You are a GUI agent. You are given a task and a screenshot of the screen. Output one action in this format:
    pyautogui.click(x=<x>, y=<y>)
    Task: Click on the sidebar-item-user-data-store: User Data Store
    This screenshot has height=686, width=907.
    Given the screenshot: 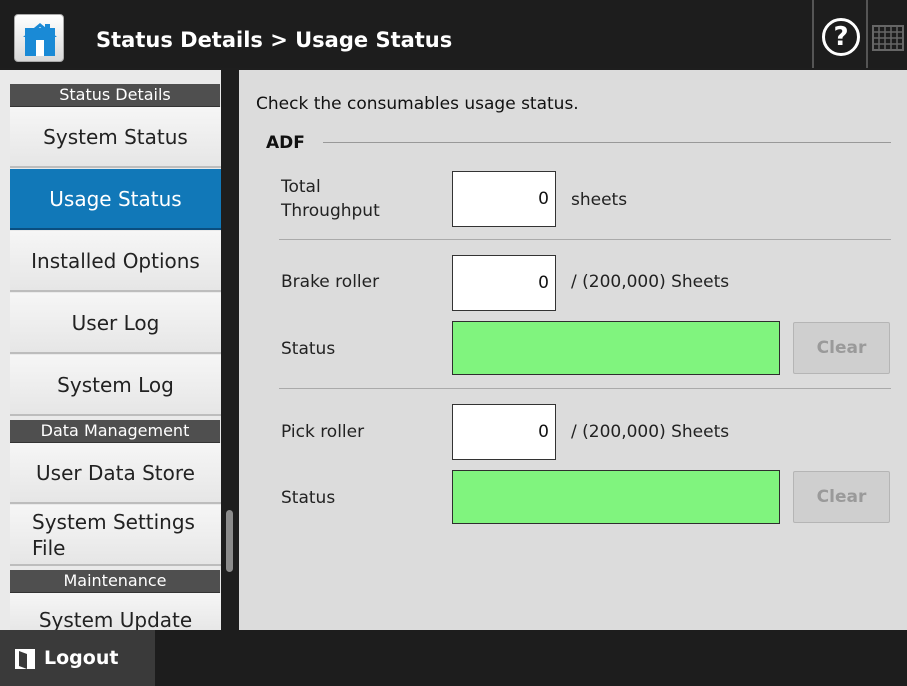 What is the action you would take?
    pyautogui.click(x=115, y=473)
    